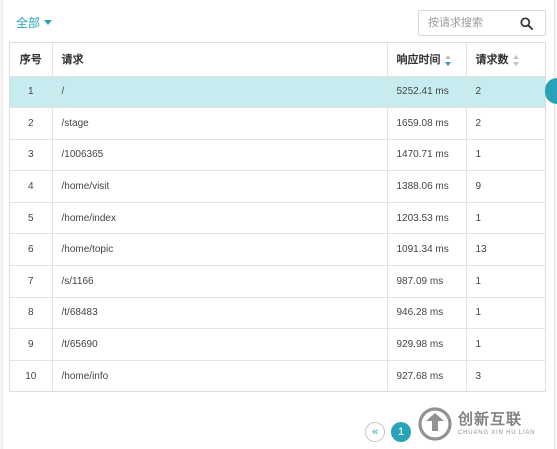  What do you see at coordinates (31, 218) in the screenshot?
I see `cell-index: 5` at bounding box center [31, 218].